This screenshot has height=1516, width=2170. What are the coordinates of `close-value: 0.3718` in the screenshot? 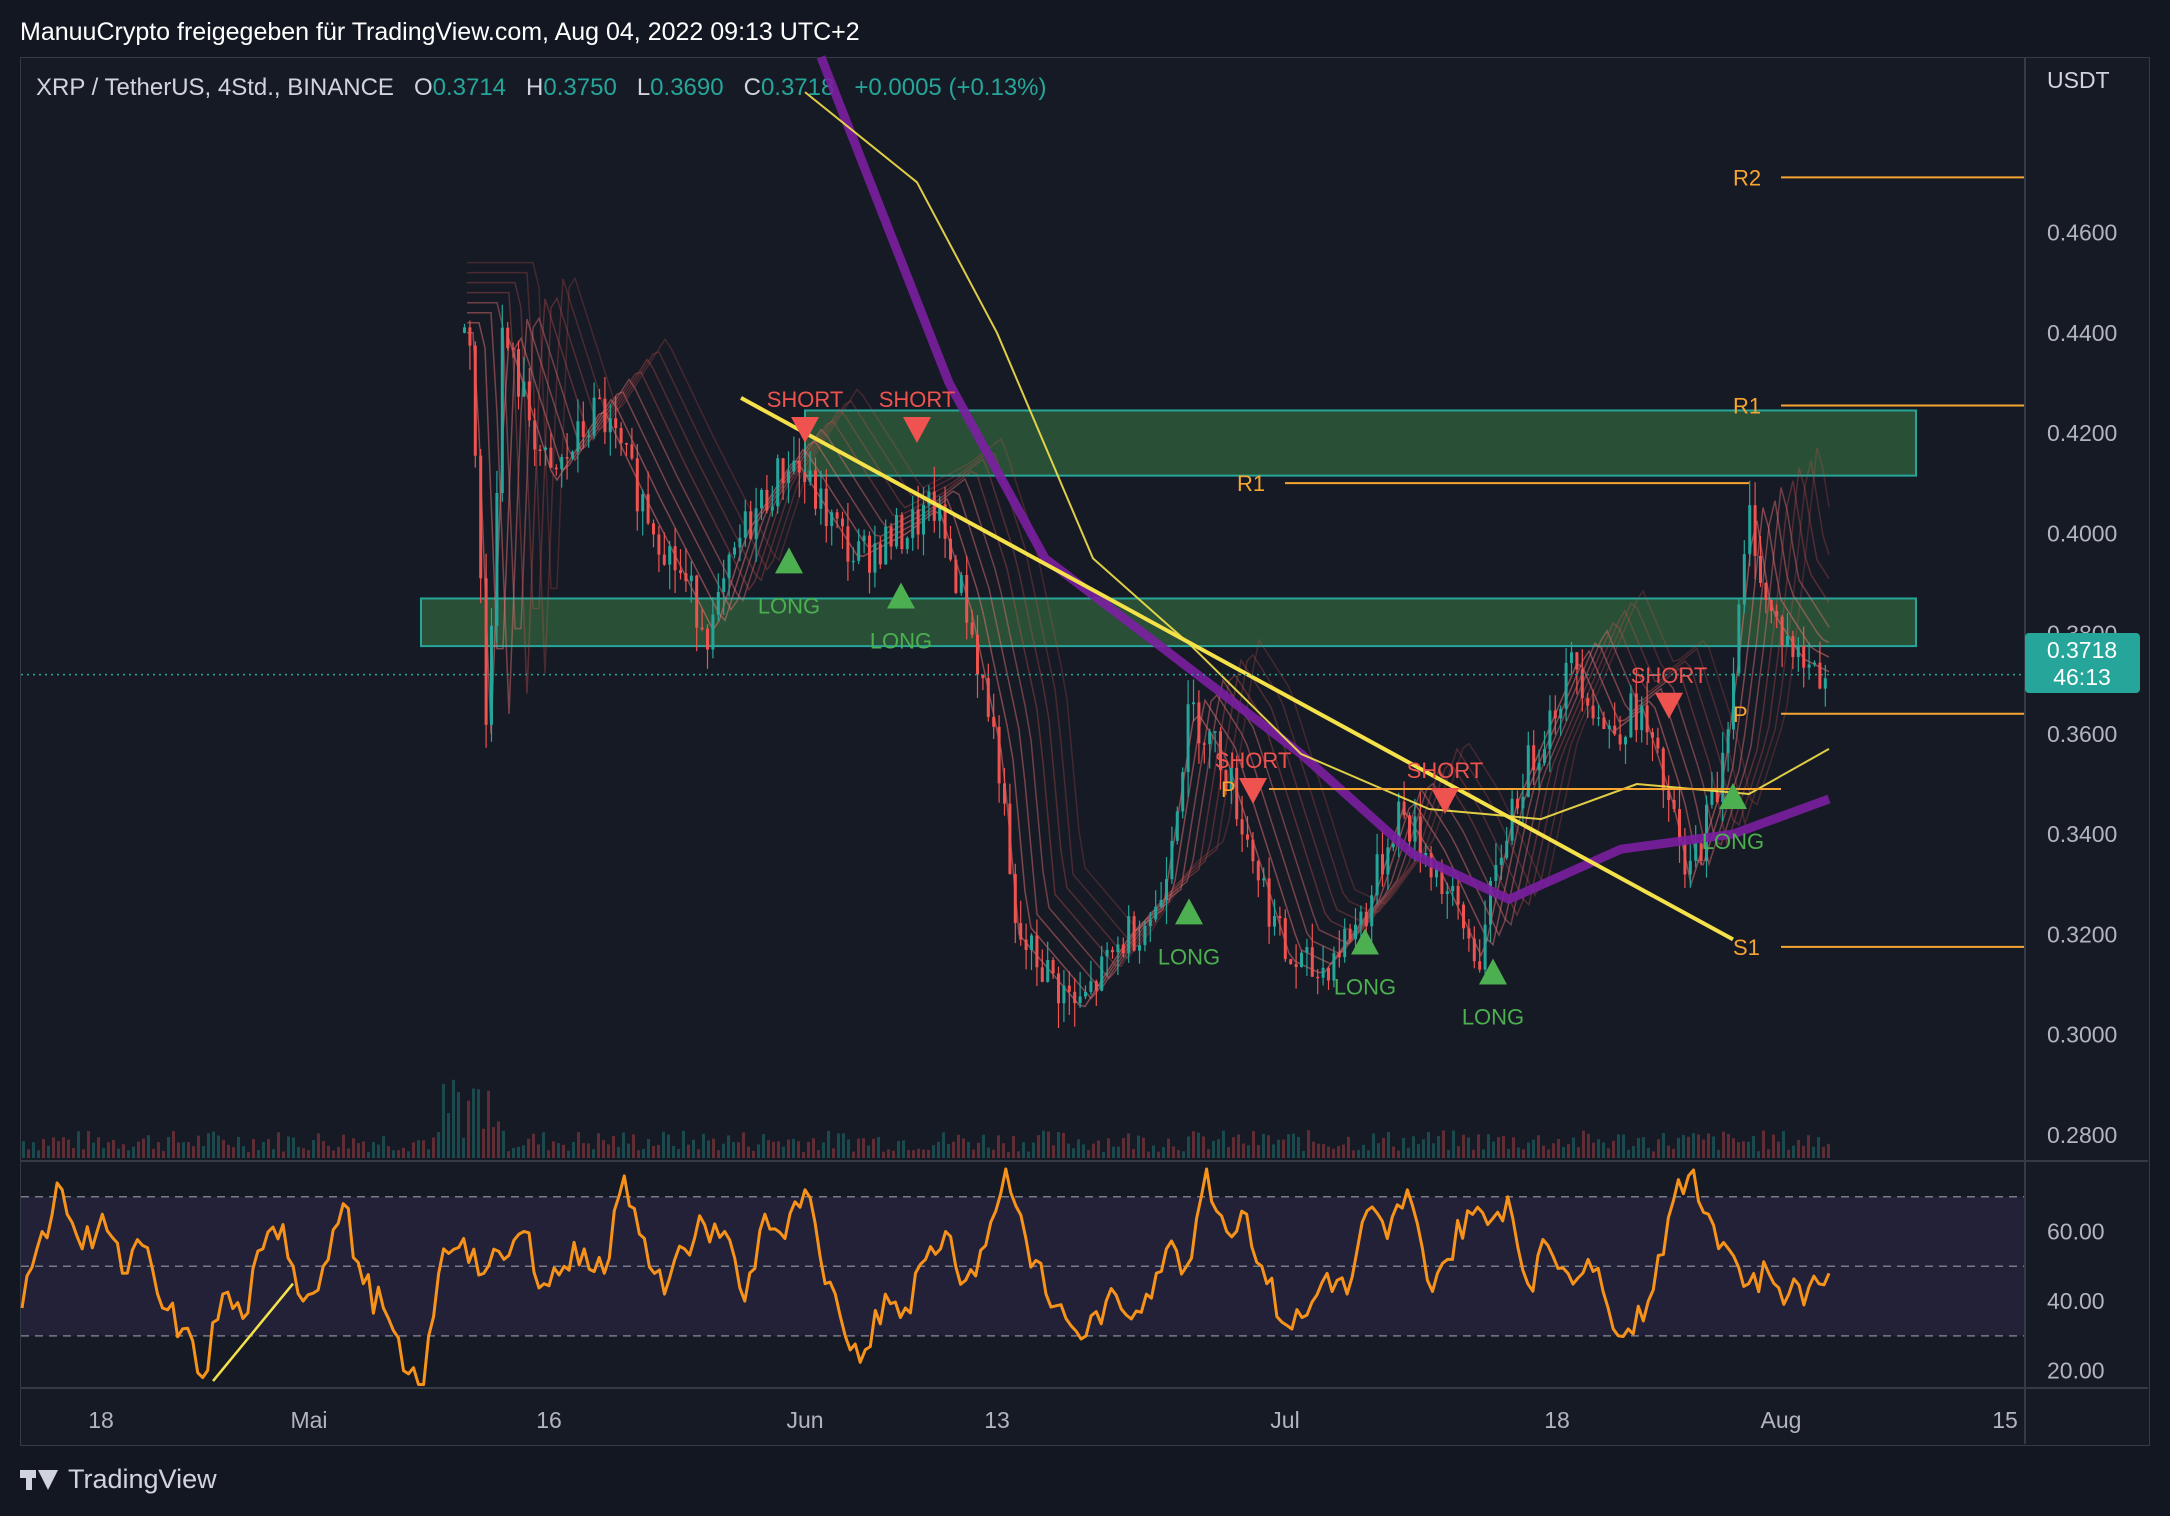 It's located at (797, 87).